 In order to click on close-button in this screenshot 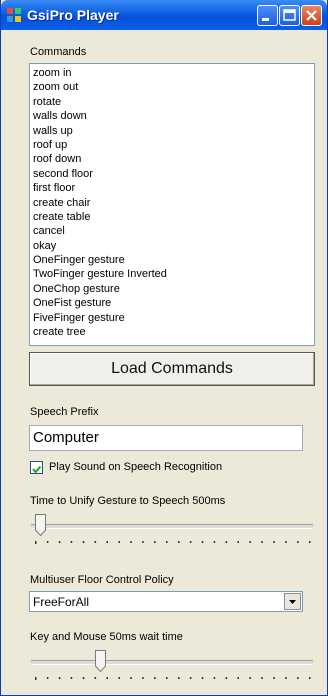, I will do `click(311, 15)`.